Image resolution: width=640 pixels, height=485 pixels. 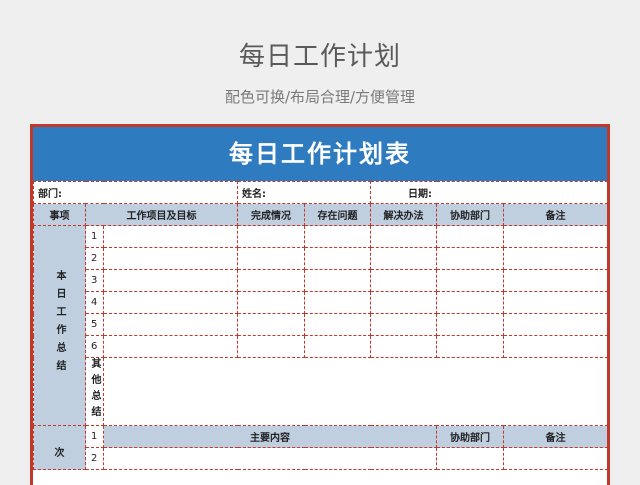 What do you see at coordinates (470, 214) in the screenshot?
I see `col-header-assist-dept: 协助部门` at bounding box center [470, 214].